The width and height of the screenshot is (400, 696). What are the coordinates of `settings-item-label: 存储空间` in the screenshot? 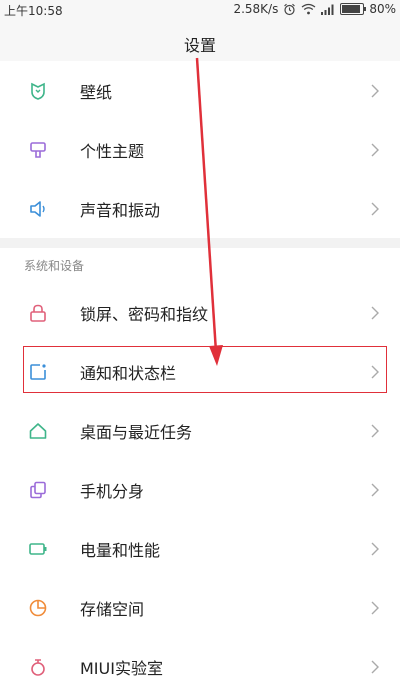 It's located at (112, 609).